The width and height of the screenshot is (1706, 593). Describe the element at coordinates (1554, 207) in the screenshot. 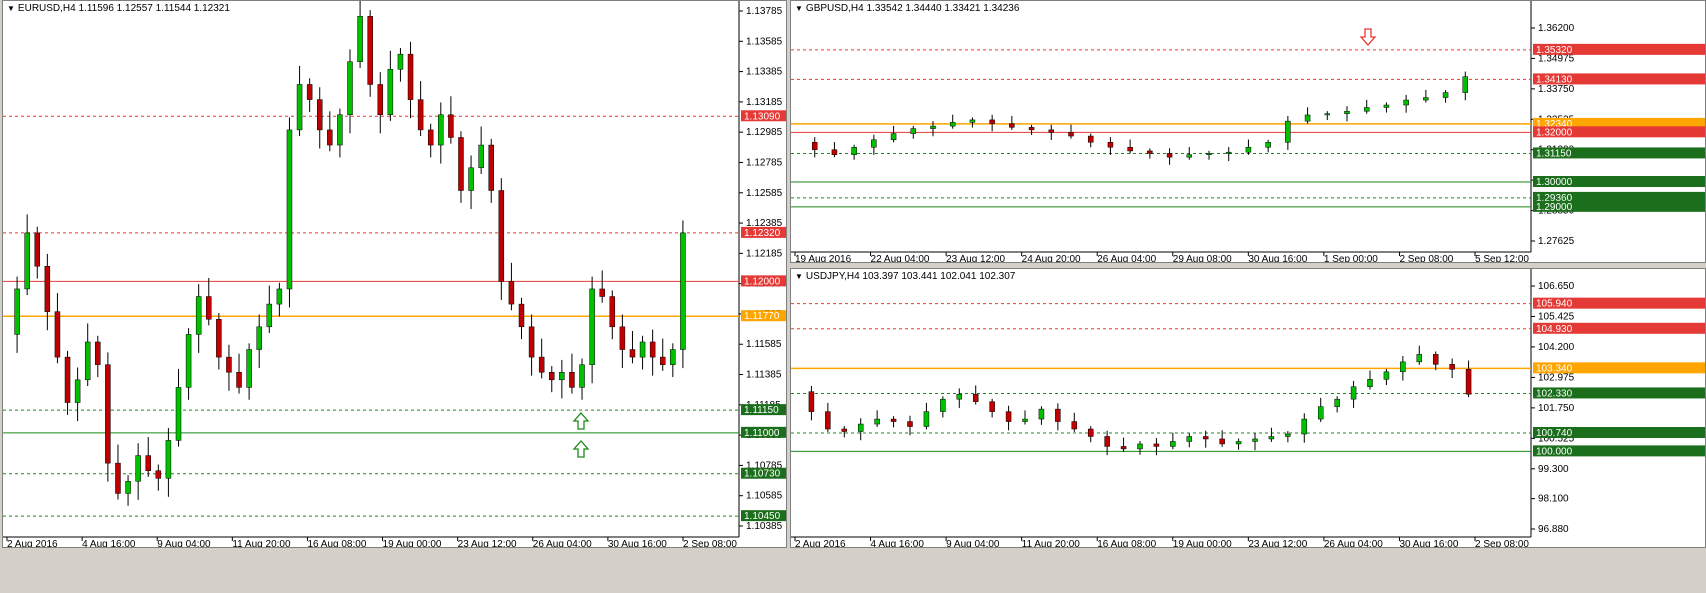

I see `level-price-tag-label: 1.29000` at that location.